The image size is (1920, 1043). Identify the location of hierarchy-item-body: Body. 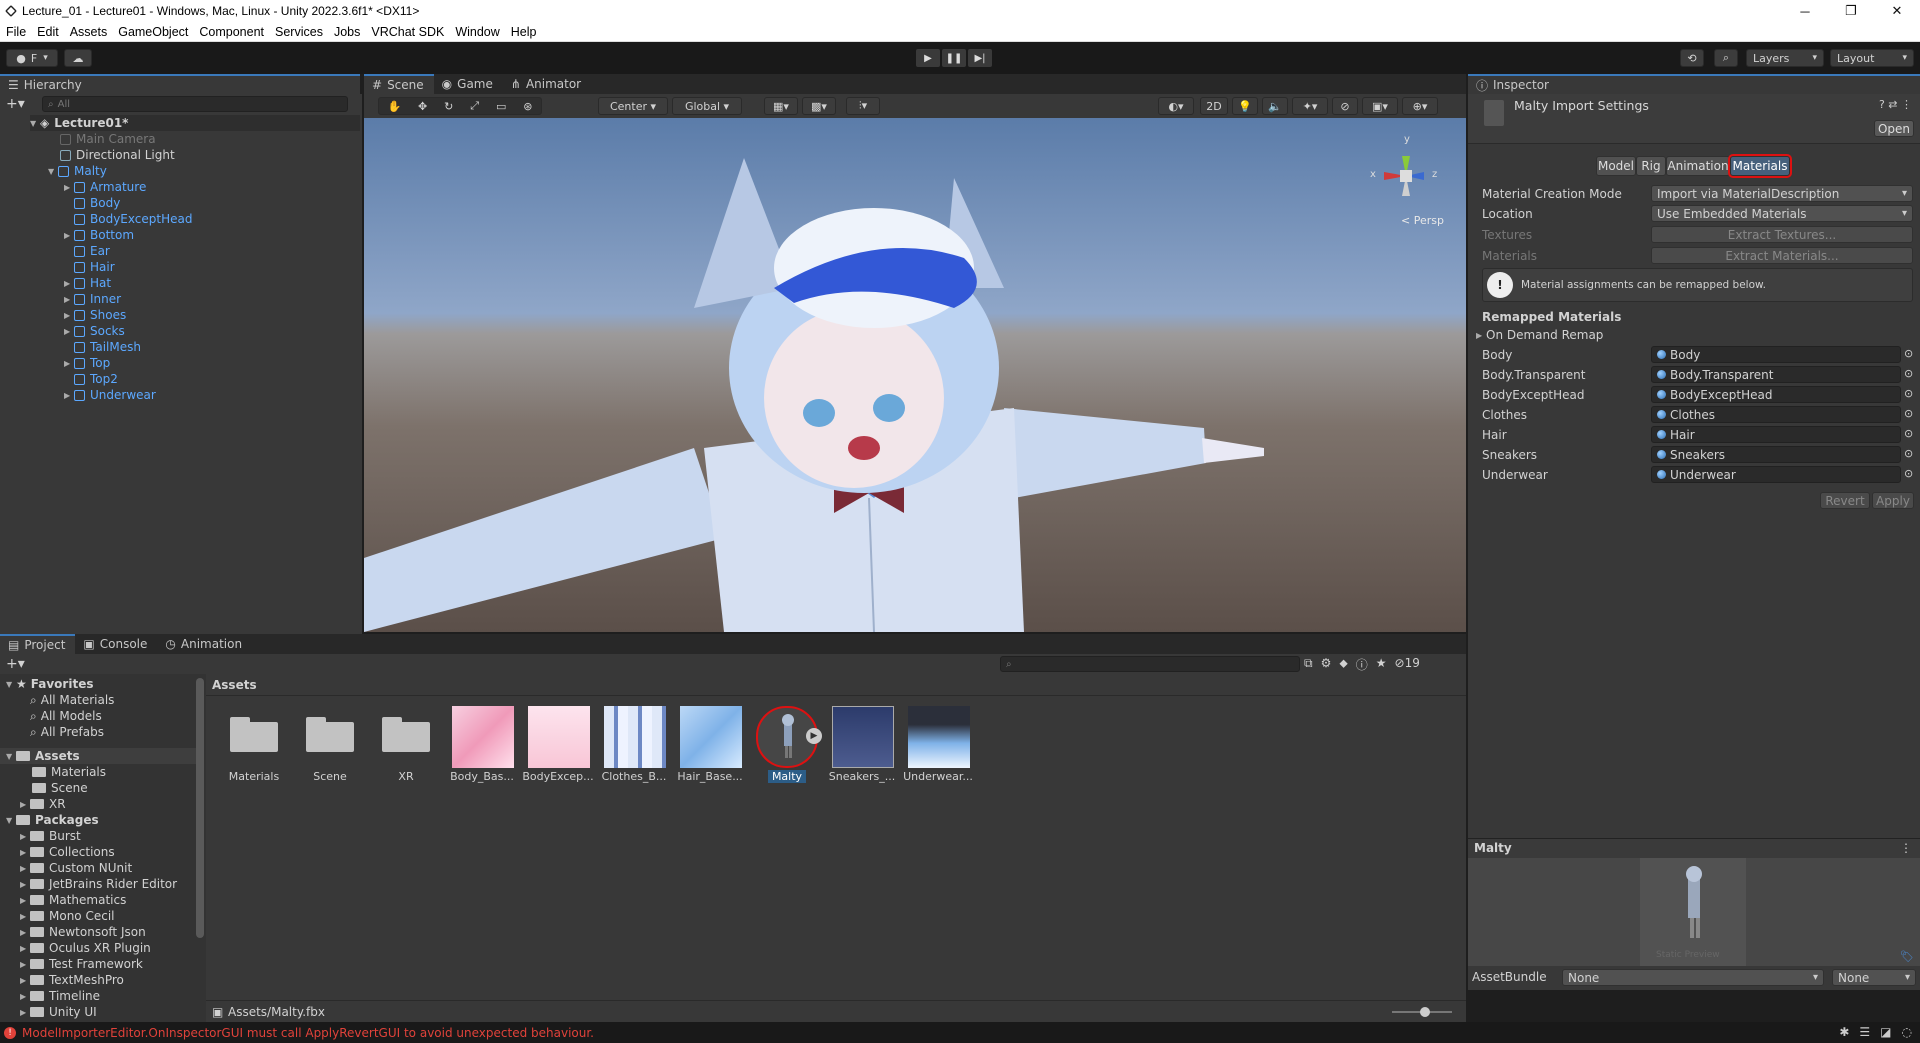
(97, 203).